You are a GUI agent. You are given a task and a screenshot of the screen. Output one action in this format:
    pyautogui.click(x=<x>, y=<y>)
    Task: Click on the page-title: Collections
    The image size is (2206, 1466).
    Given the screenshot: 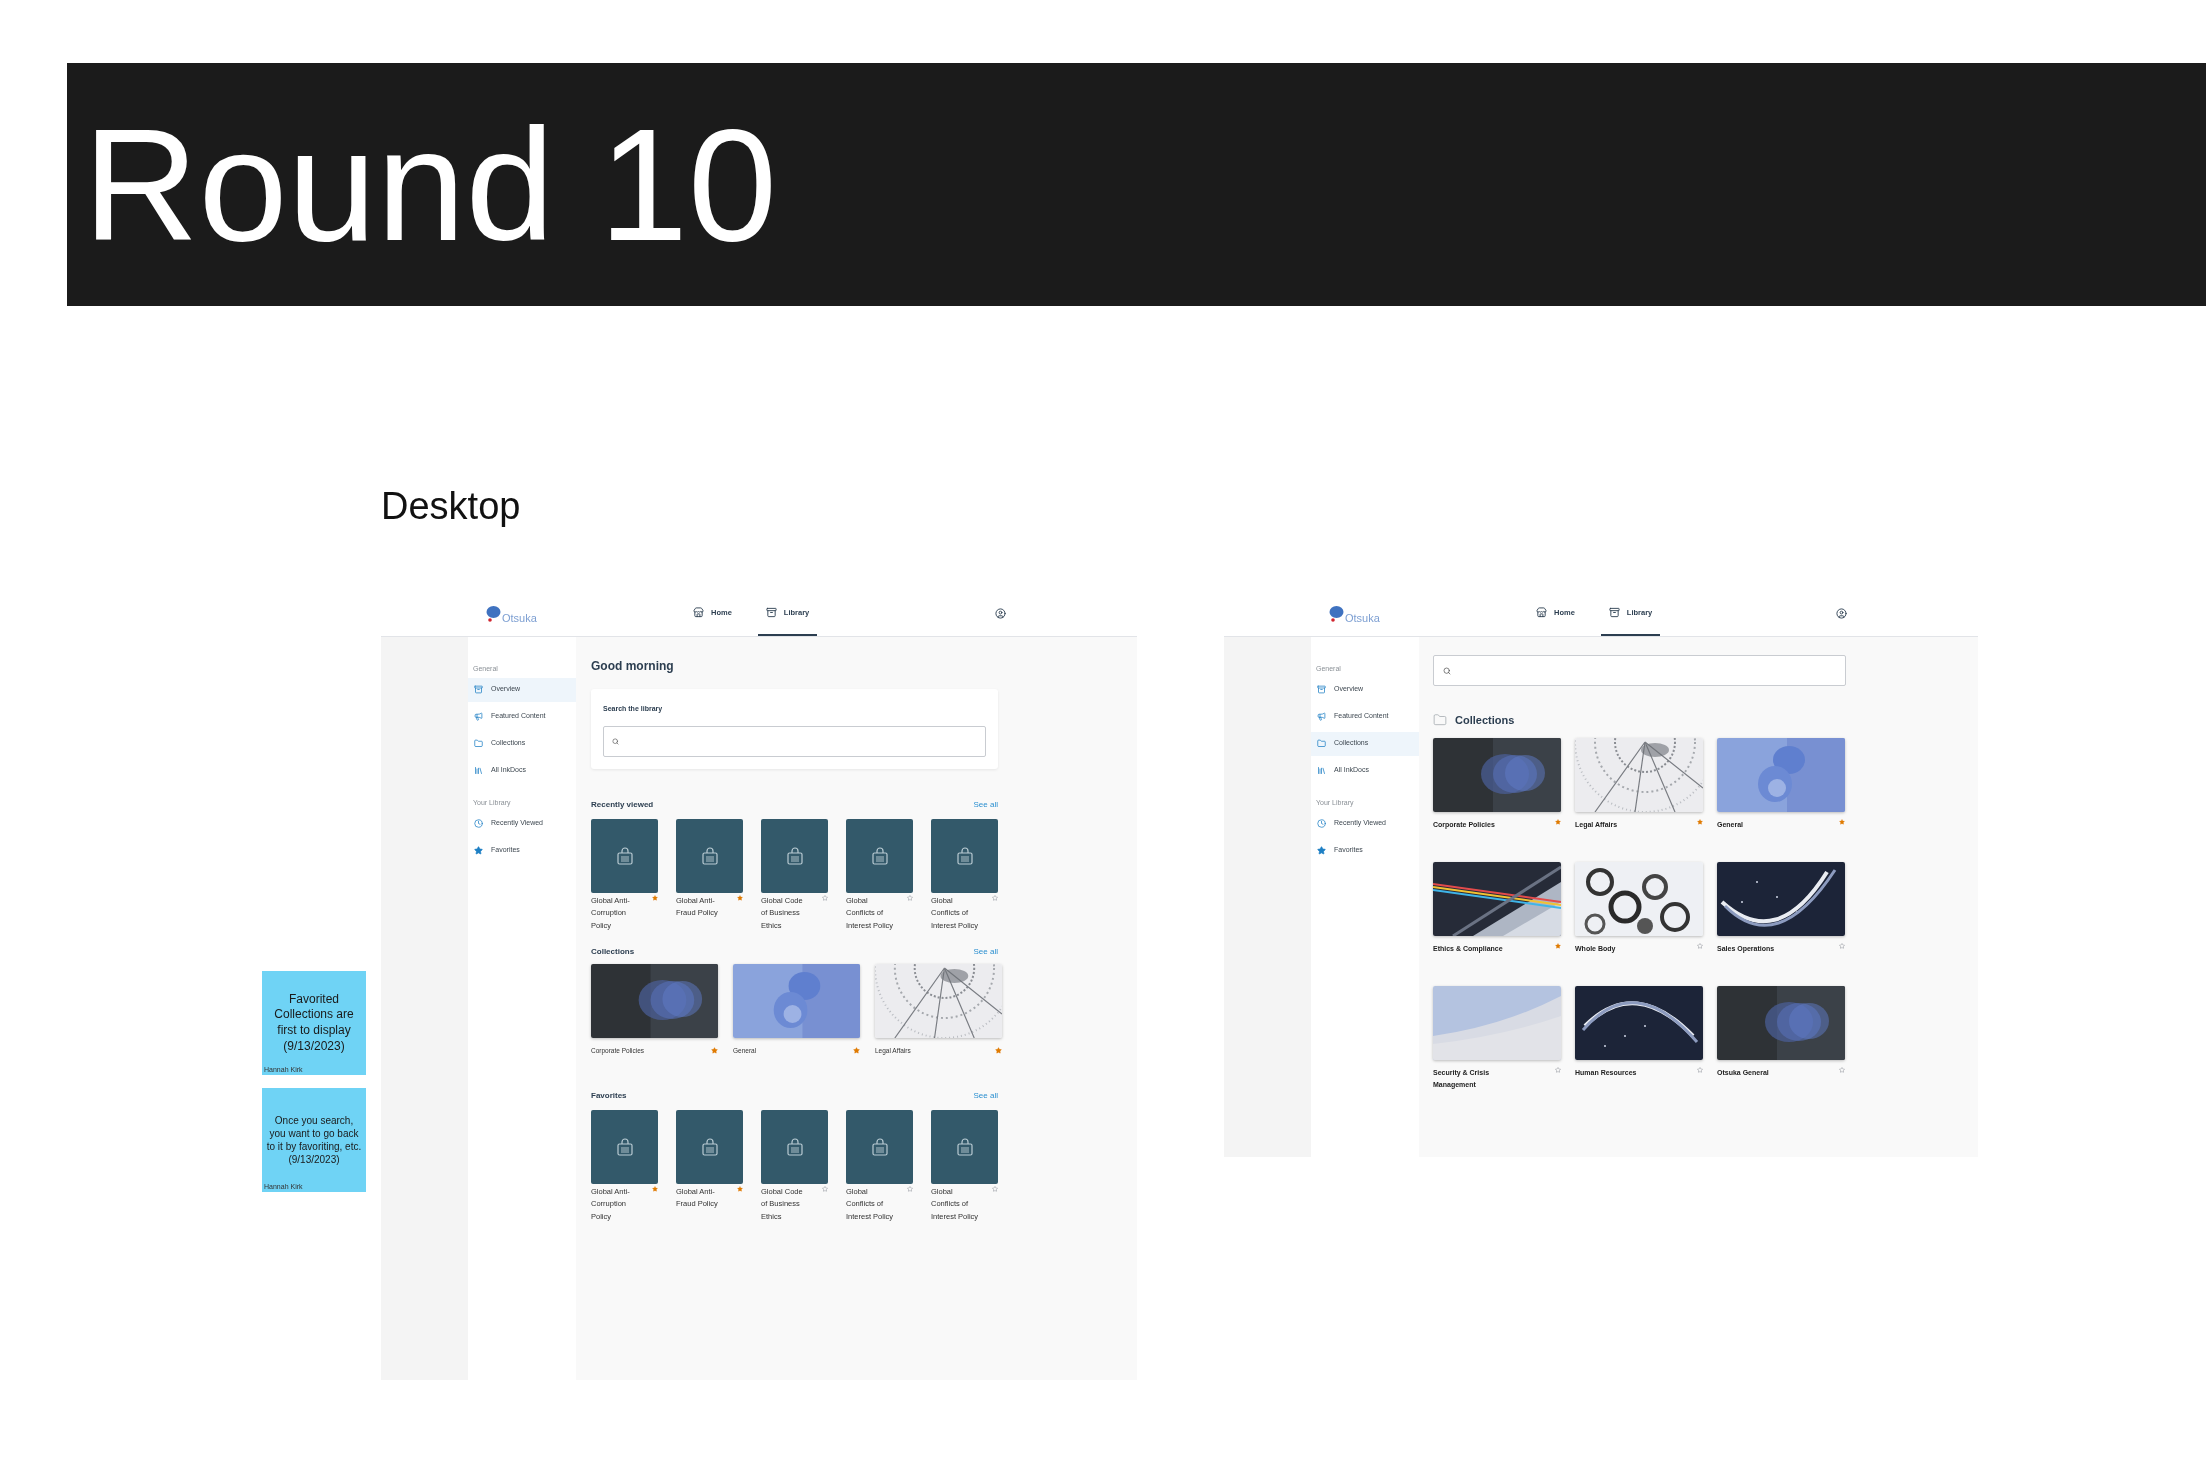 What is the action you would take?
    pyautogui.click(x=1485, y=720)
    